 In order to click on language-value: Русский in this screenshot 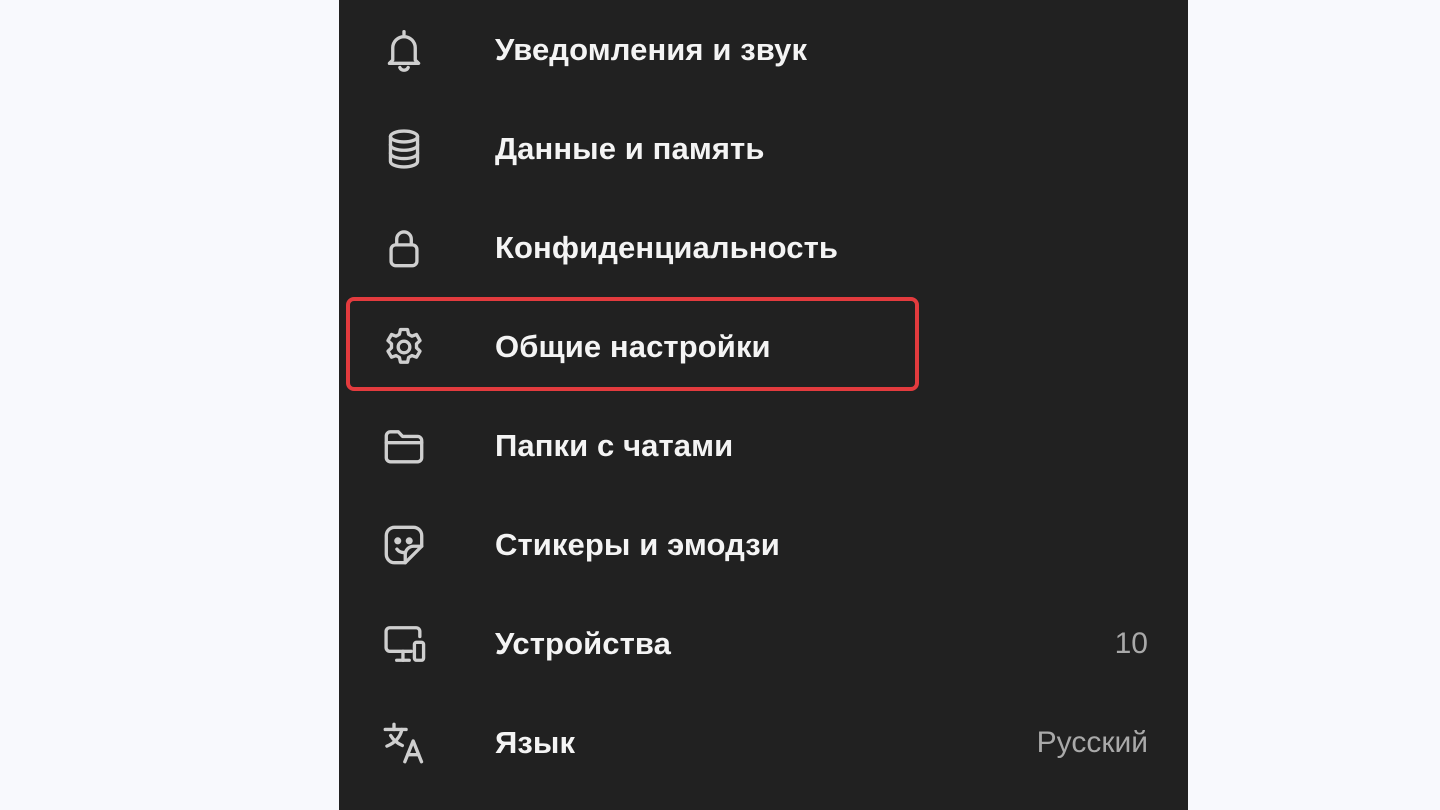, I will do `click(1092, 742)`.